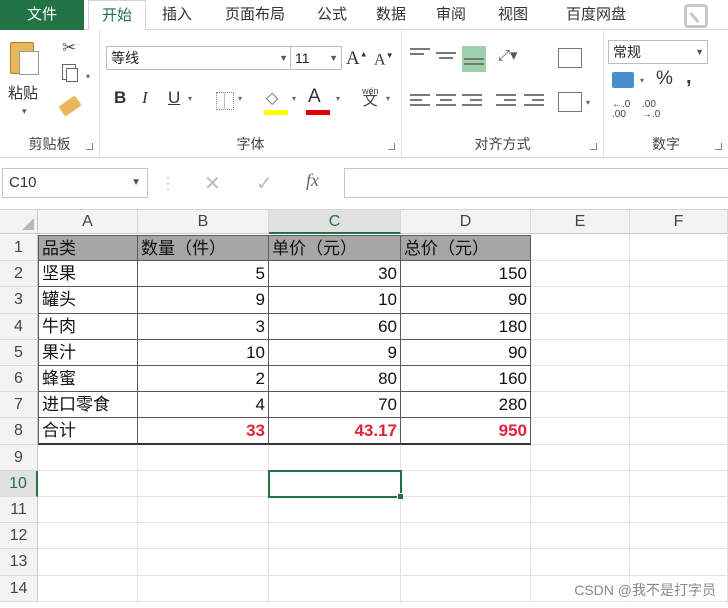 Image resolution: width=728 pixels, height=608 pixels. What do you see at coordinates (88, 300) in the screenshot?
I see `cell-a3: 罐头` at bounding box center [88, 300].